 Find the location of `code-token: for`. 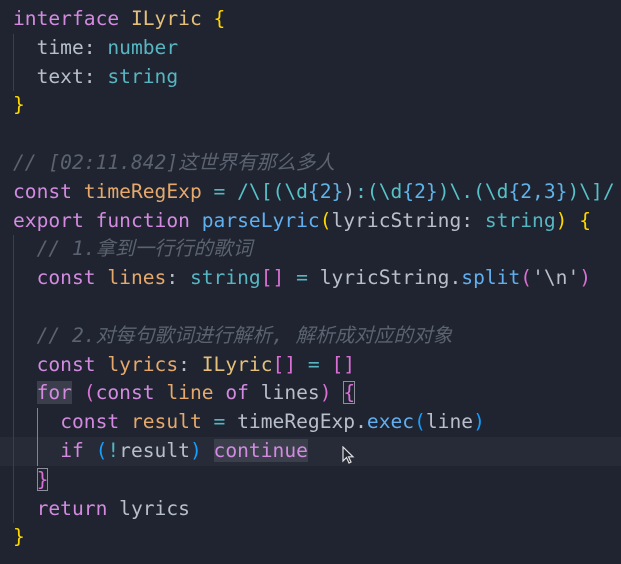

code-token: for is located at coordinates (54, 393).